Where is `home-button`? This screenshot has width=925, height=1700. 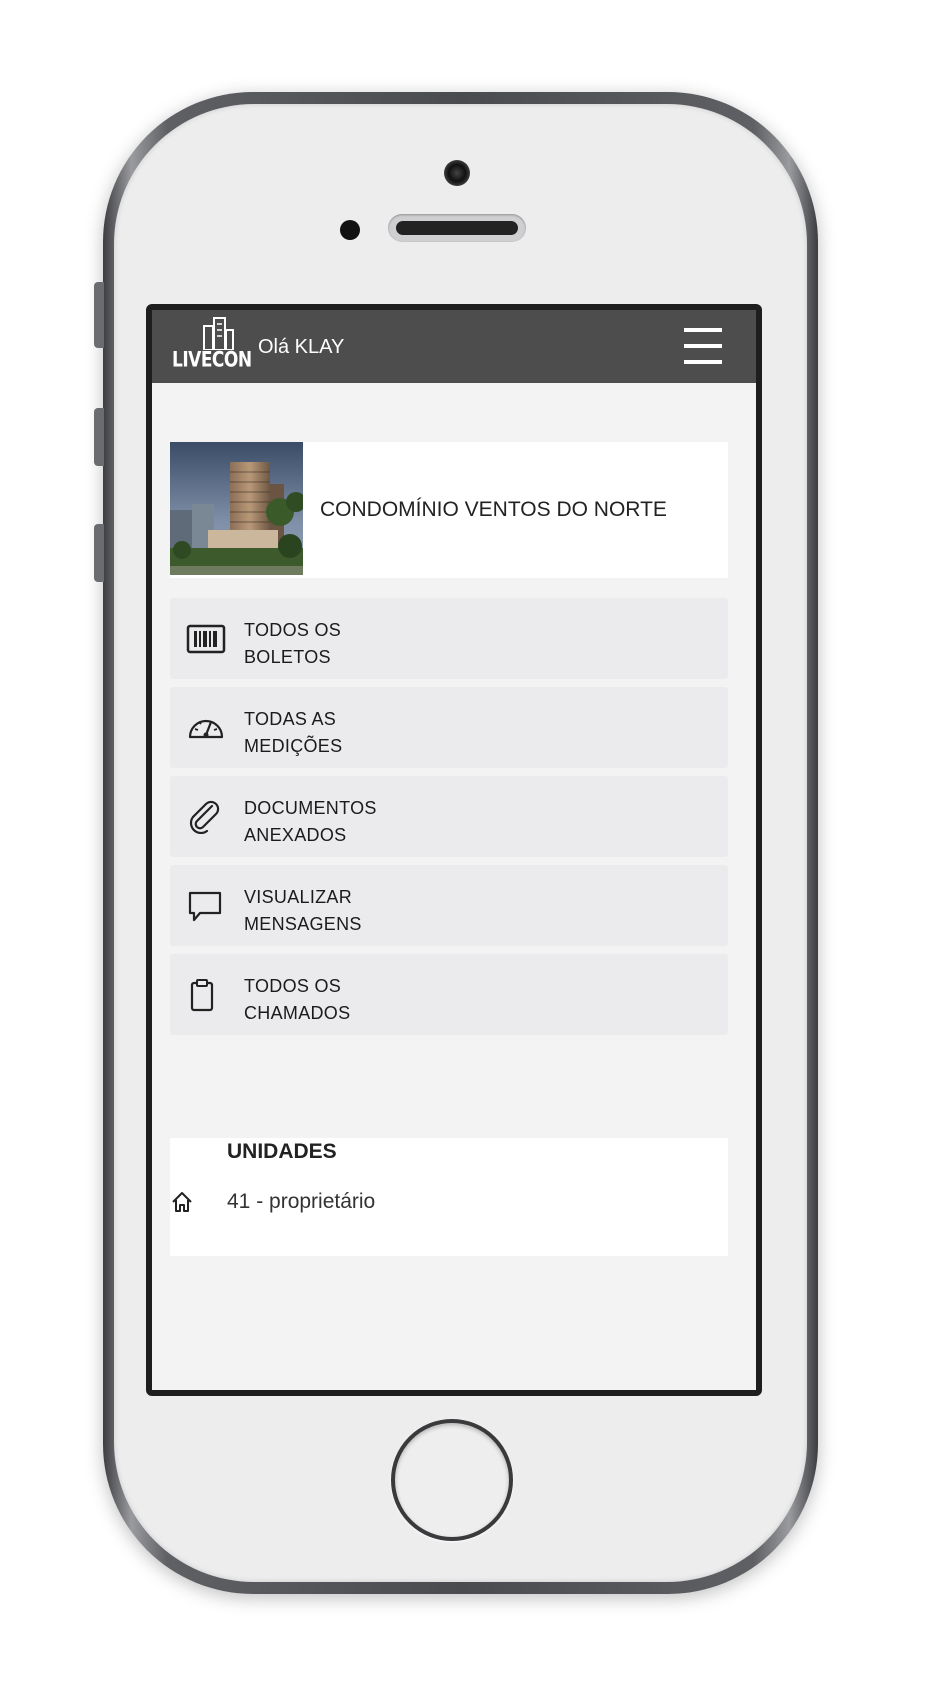 home-button is located at coordinates (452, 1480).